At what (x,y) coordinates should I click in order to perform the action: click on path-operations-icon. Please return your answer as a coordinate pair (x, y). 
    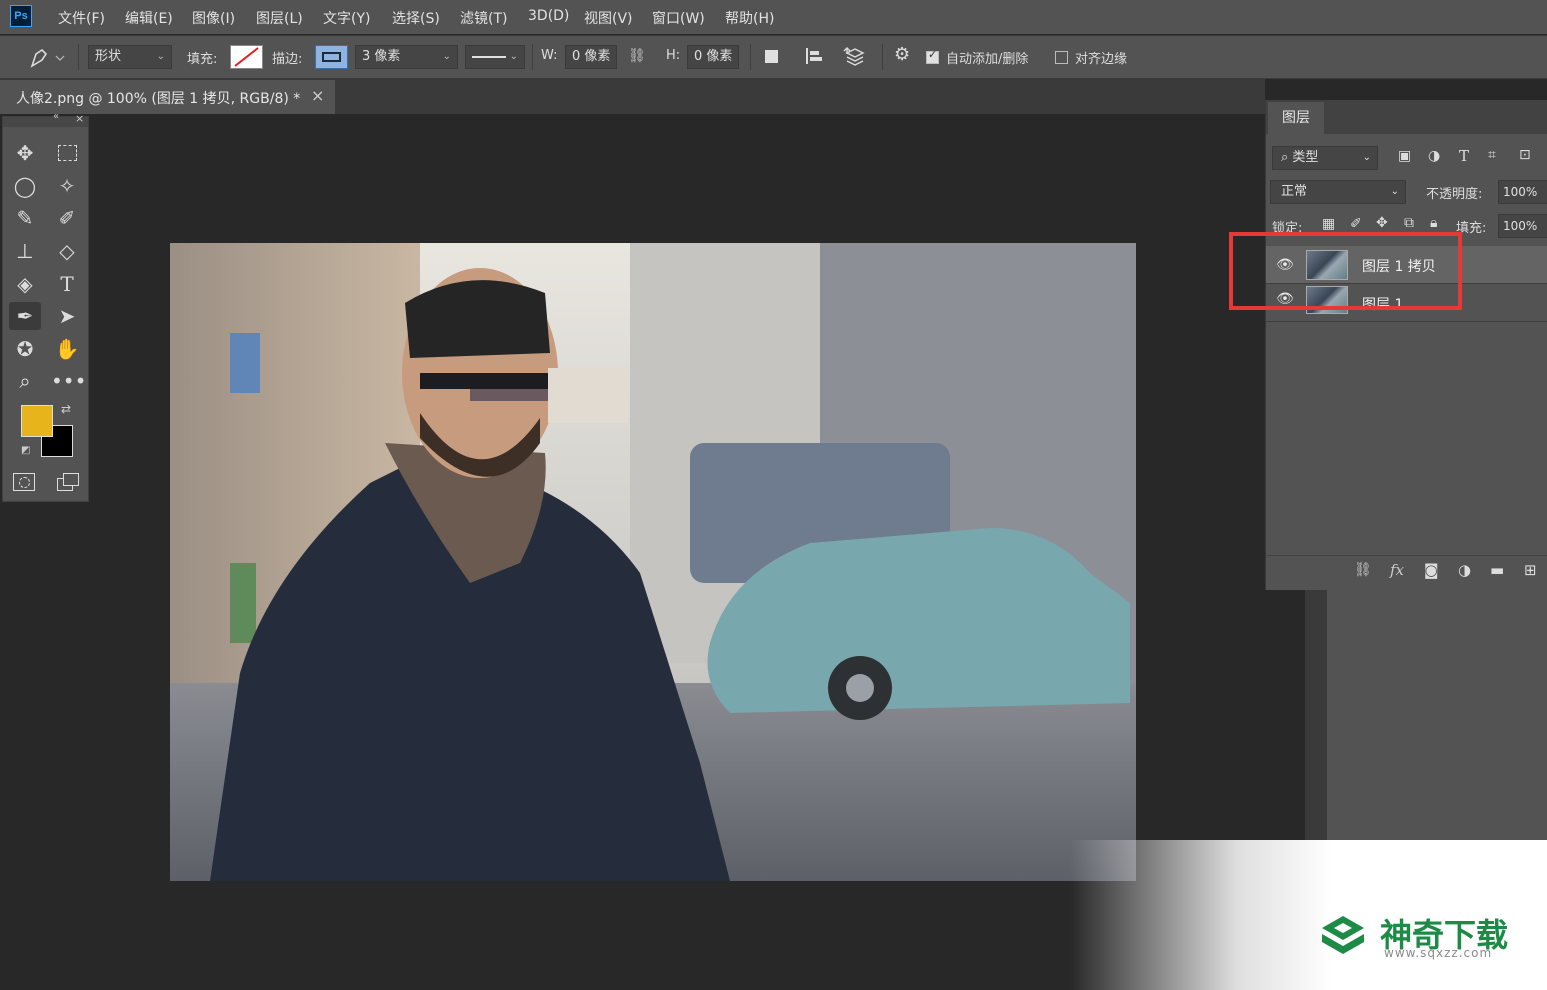
    Looking at the image, I should click on (771, 56).